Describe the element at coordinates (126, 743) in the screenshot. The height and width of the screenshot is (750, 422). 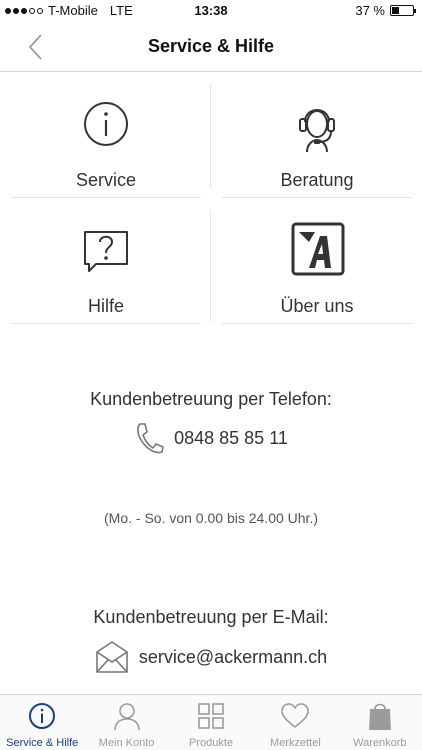
I see `tab-label: Mein Konto` at that location.